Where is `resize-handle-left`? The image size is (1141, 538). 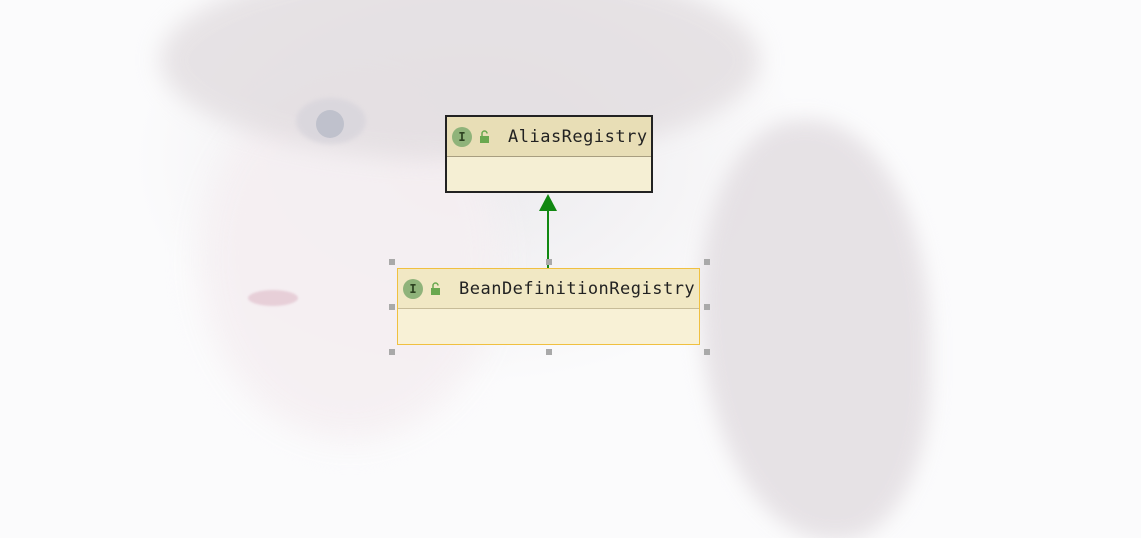 resize-handle-left is located at coordinates (392, 307).